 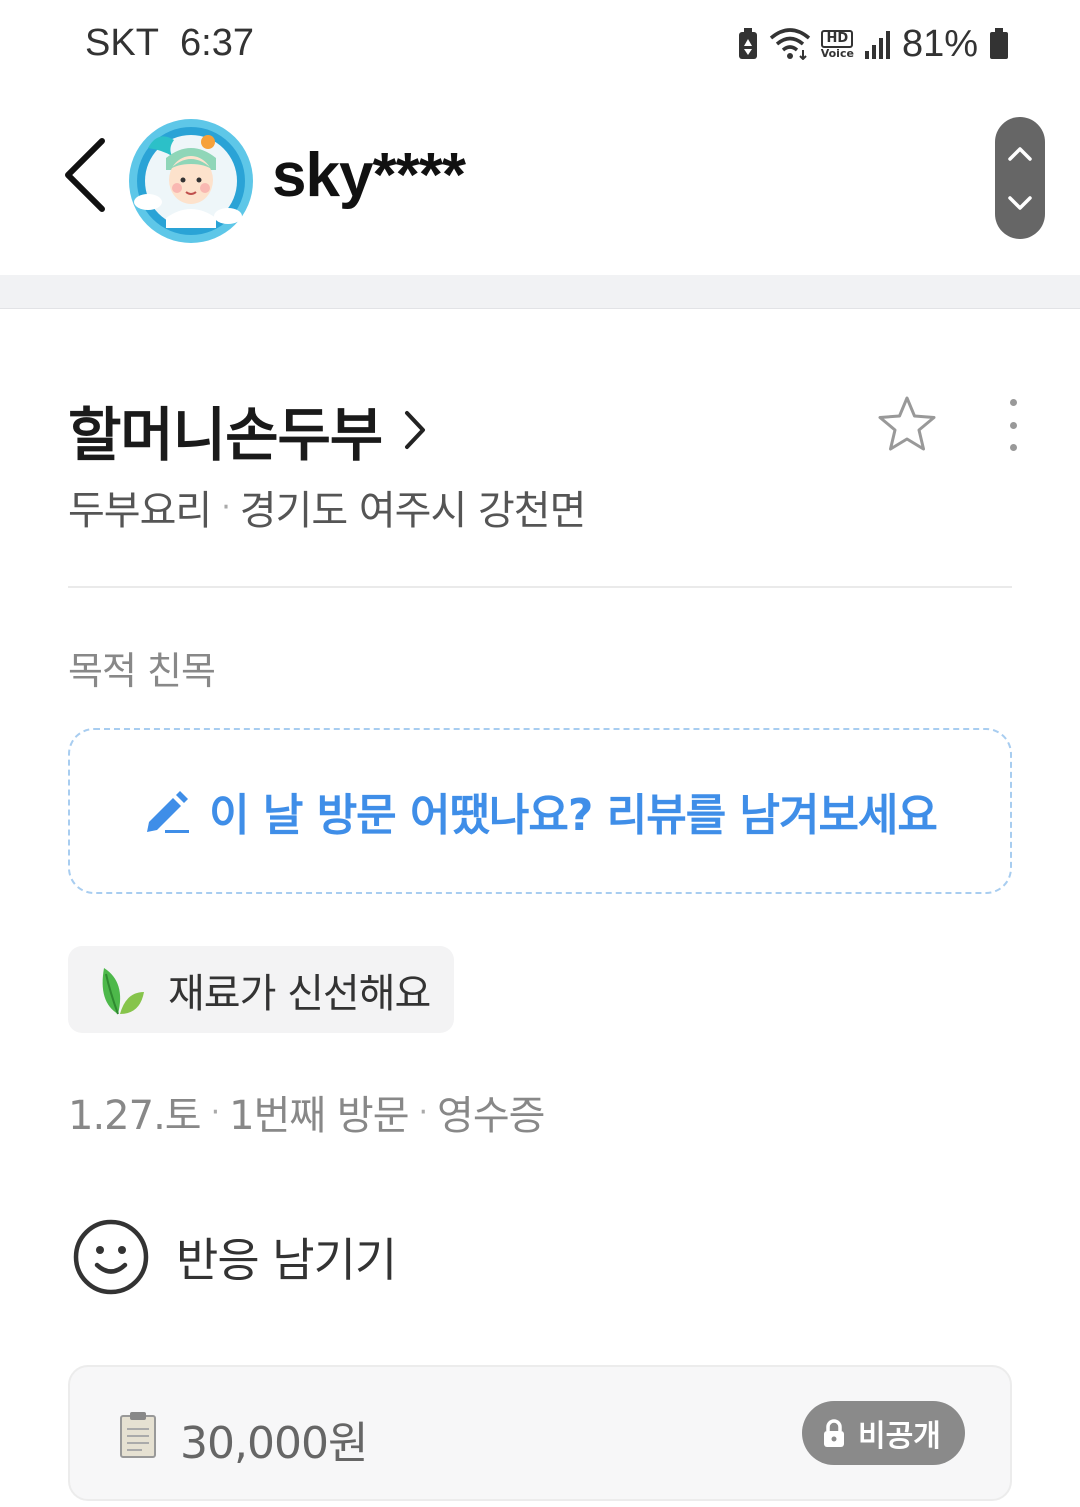 What do you see at coordinates (837, 38) in the screenshot?
I see `hd-label: HD` at bounding box center [837, 38].